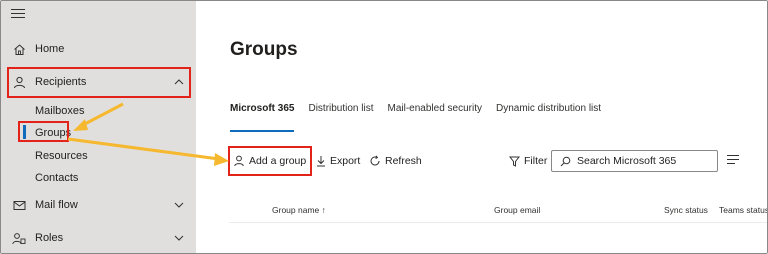 This screenshot has width=768, height=254. What do you see at coordinates (627, 161) in the screenshot?
I see `search-placeholder: Search Microsoft 365` at bounding box center [627, 161].